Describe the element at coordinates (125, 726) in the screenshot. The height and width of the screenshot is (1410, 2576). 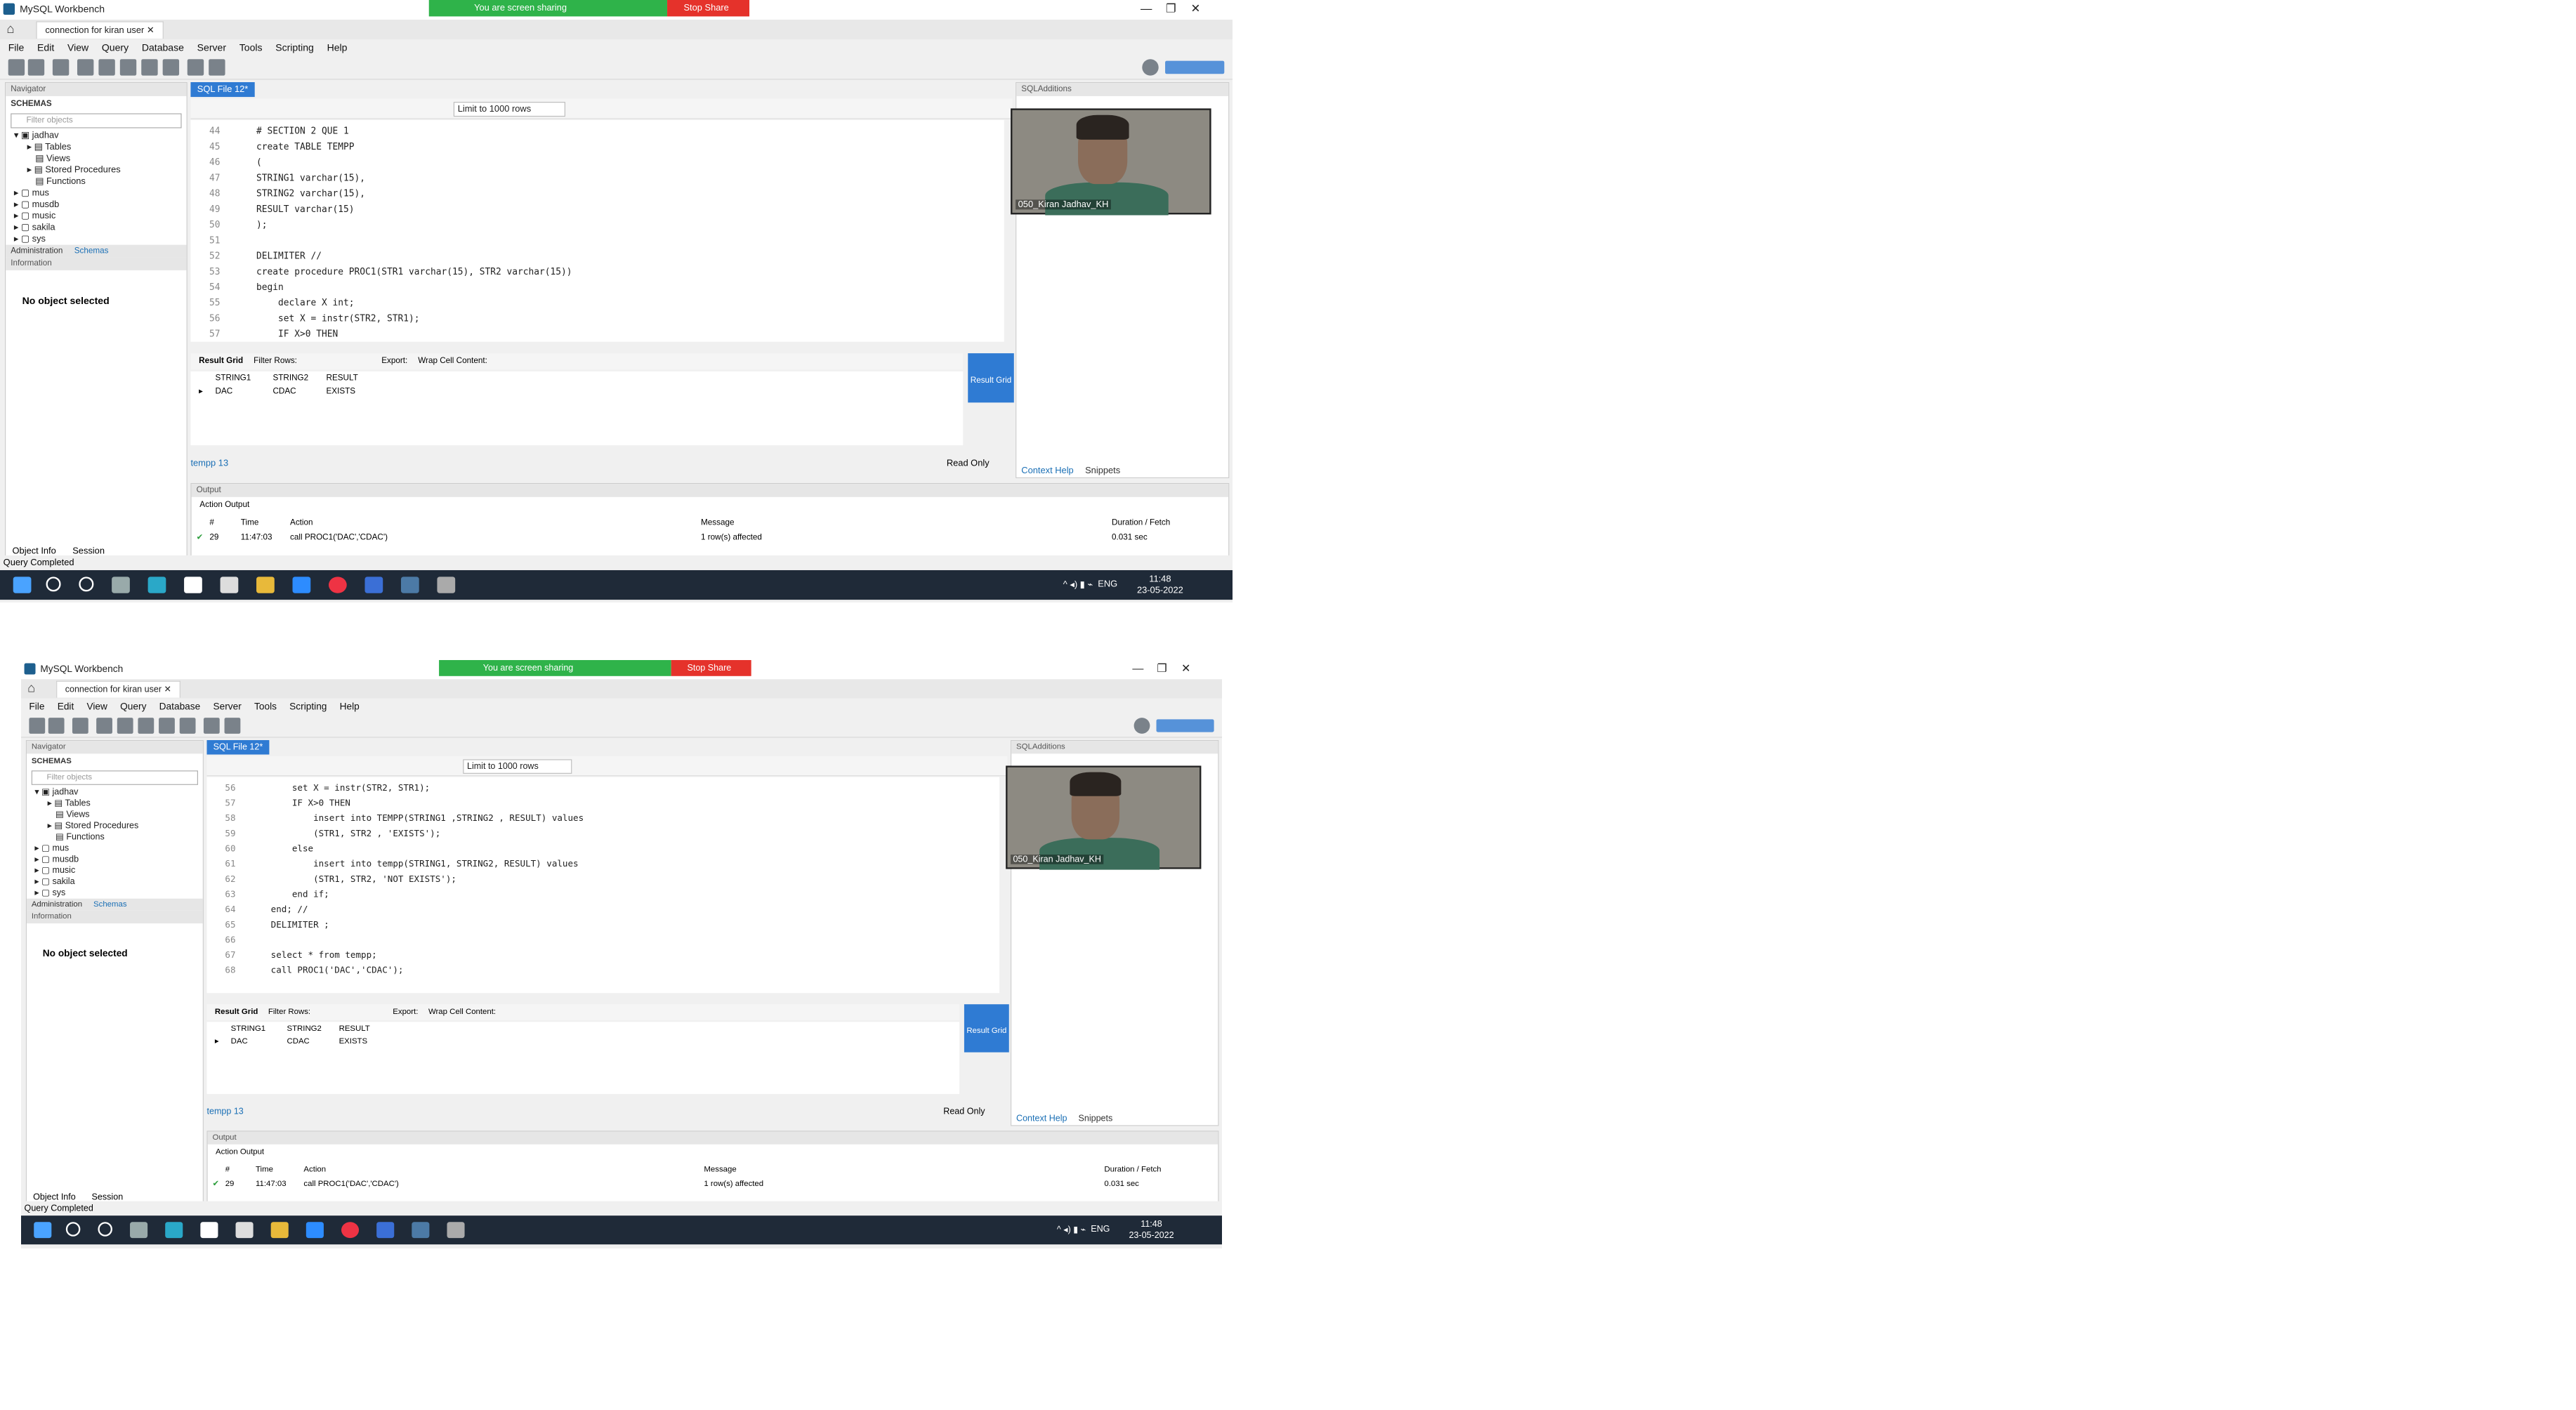
I see `create-table-icon` at that location.